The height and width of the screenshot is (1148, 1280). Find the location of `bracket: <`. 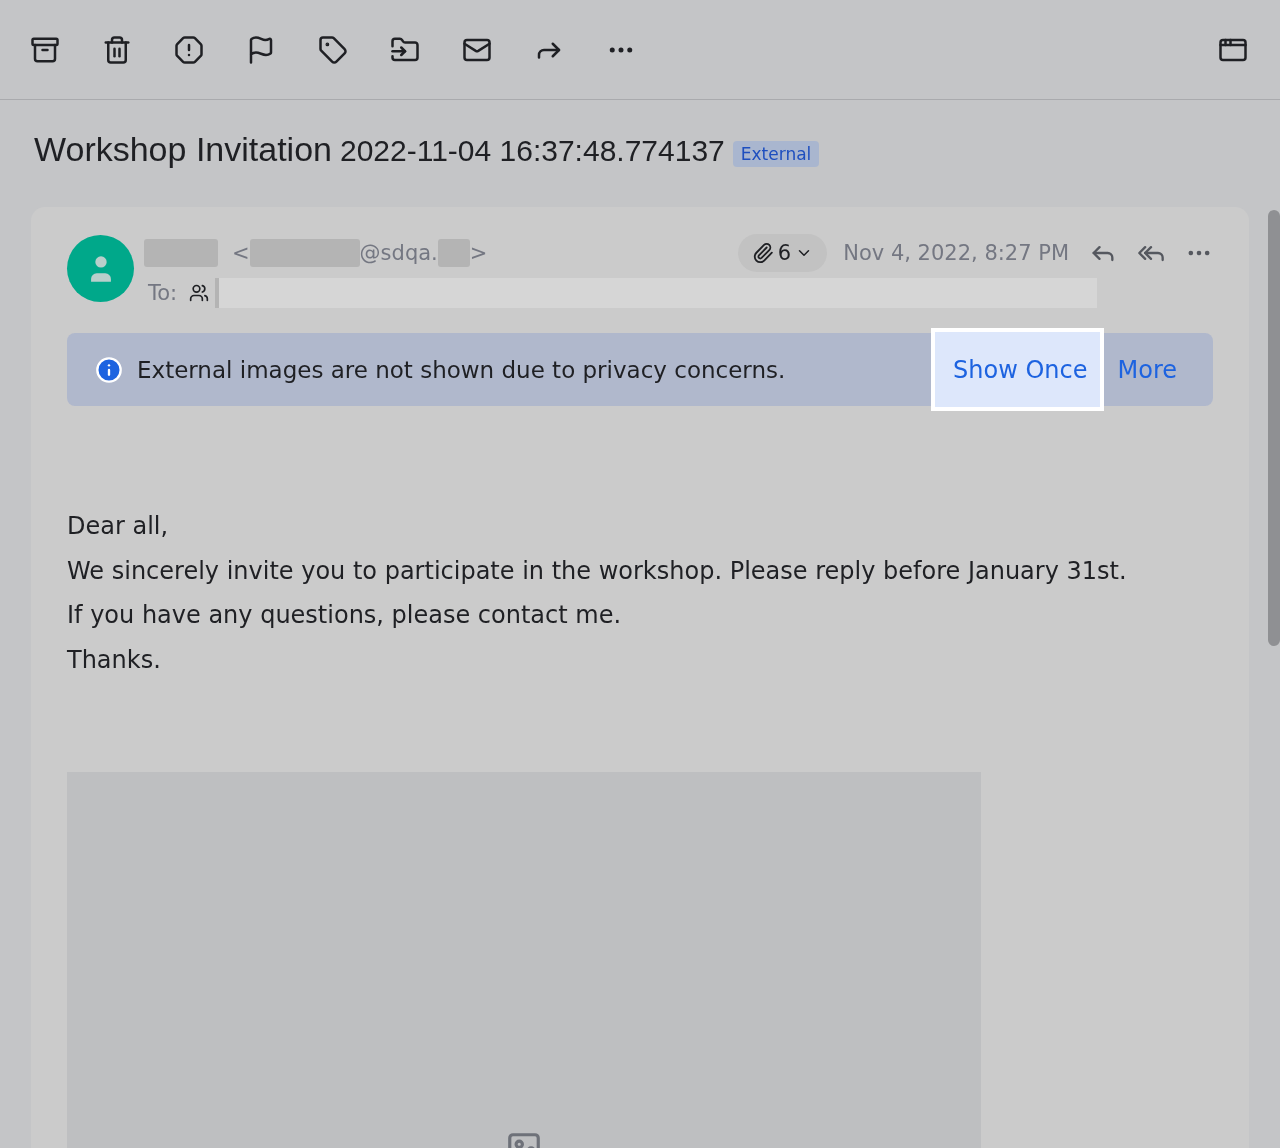

bracket: < is located at coordinates (241, 253).